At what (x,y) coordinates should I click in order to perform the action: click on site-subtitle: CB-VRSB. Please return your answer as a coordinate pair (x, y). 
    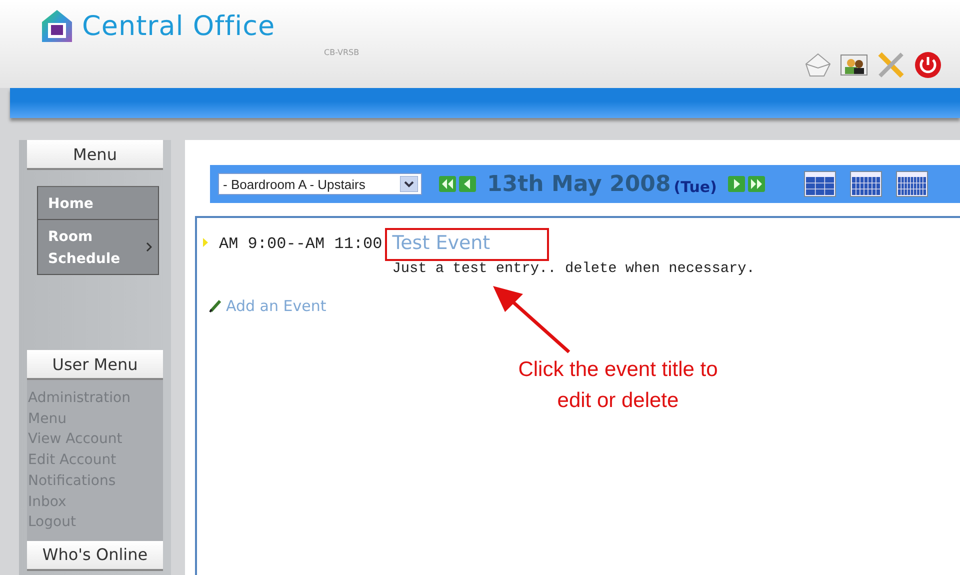
    Looking at the image, I should click on (342, 52).